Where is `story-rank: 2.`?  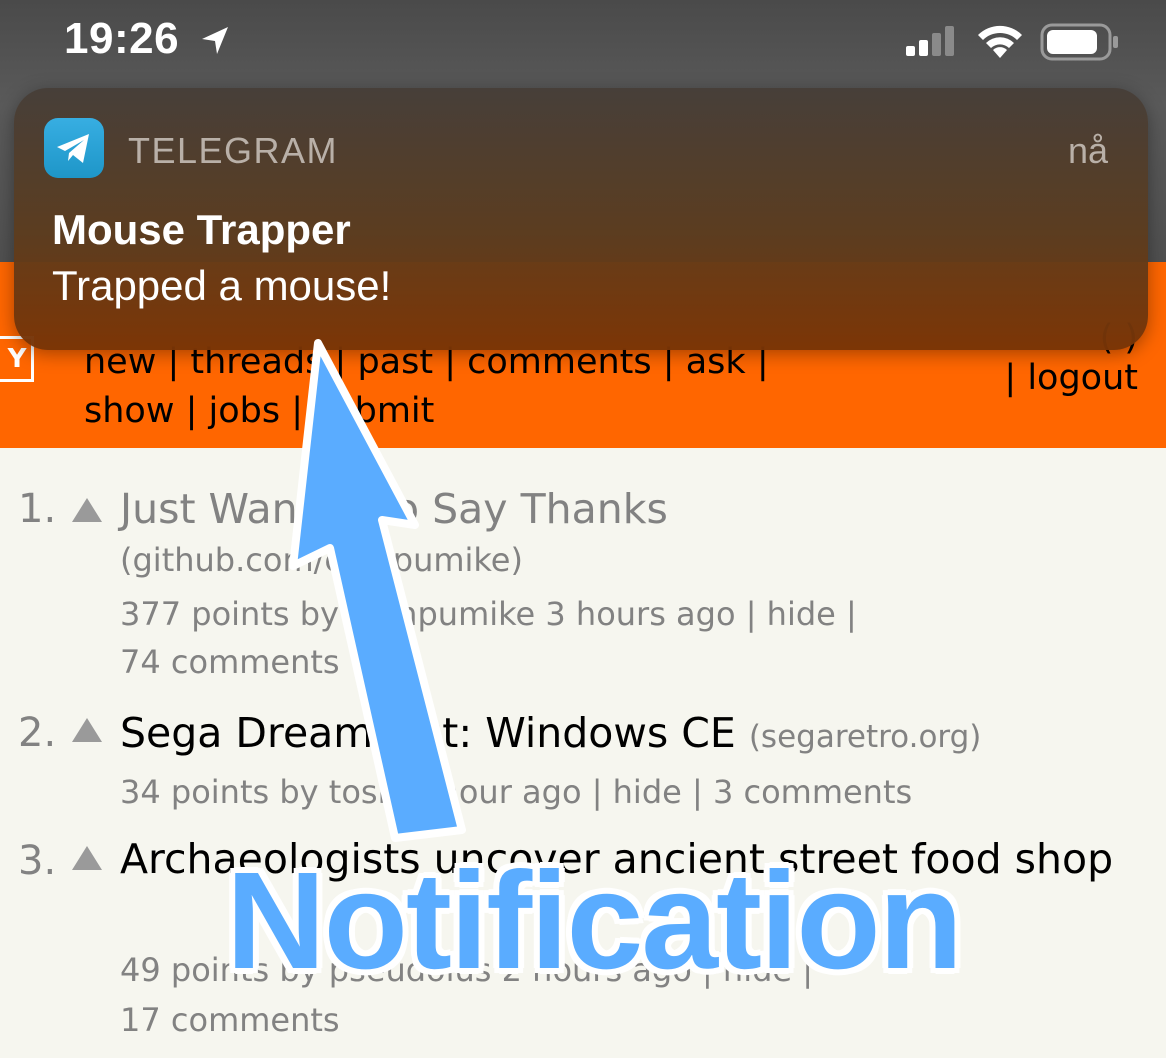 story-rank: 2. is located at coordinates (37, 733).